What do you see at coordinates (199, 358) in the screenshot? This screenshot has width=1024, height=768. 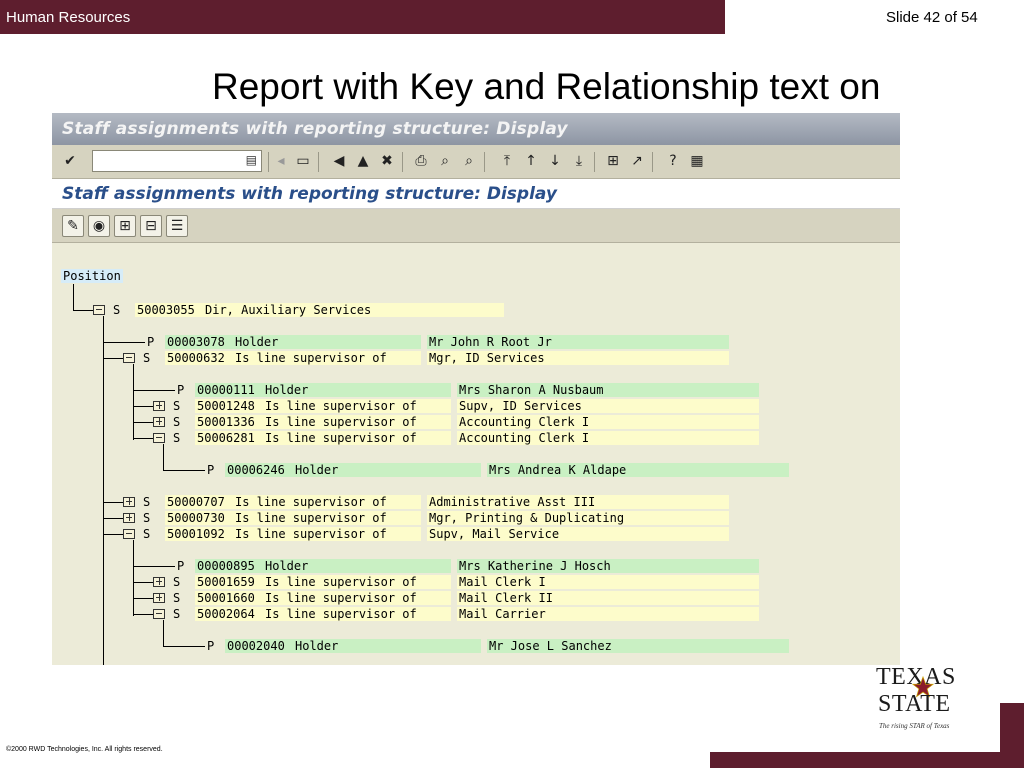 I see `node-id: 50000632` at bounding box center [199, 358].